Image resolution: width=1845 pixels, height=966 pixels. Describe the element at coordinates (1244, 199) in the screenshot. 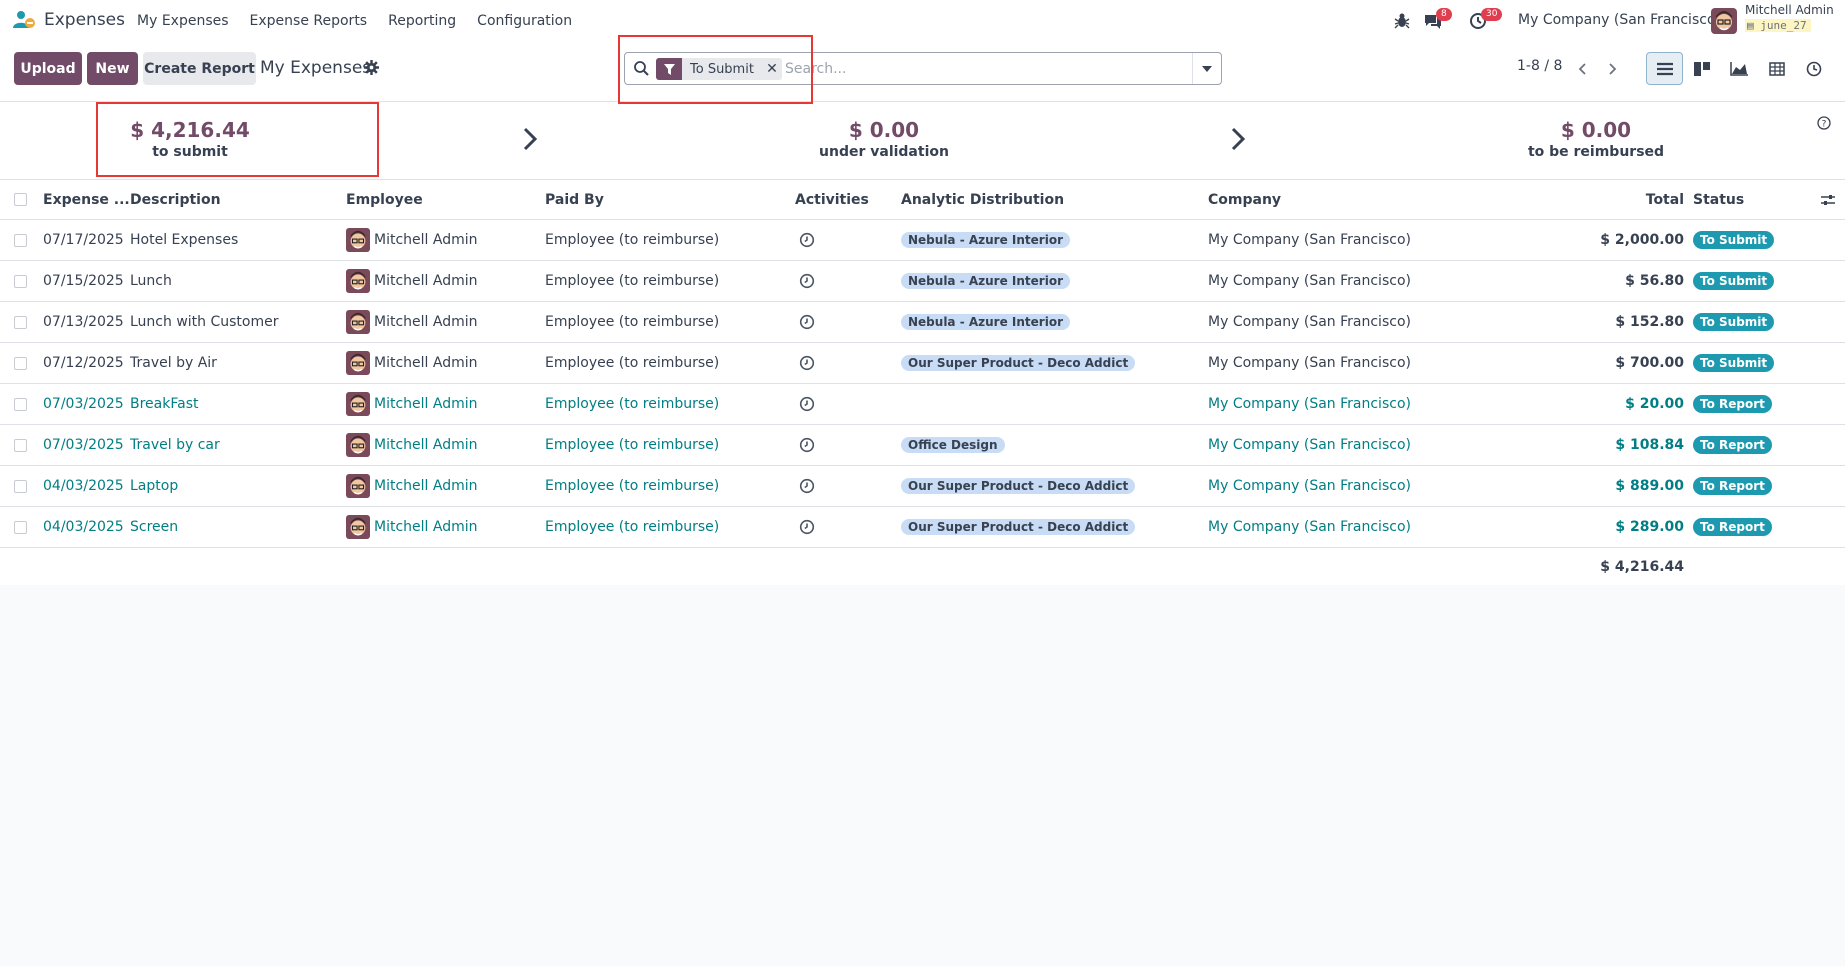

I see `column-header-company: Company` at that location.